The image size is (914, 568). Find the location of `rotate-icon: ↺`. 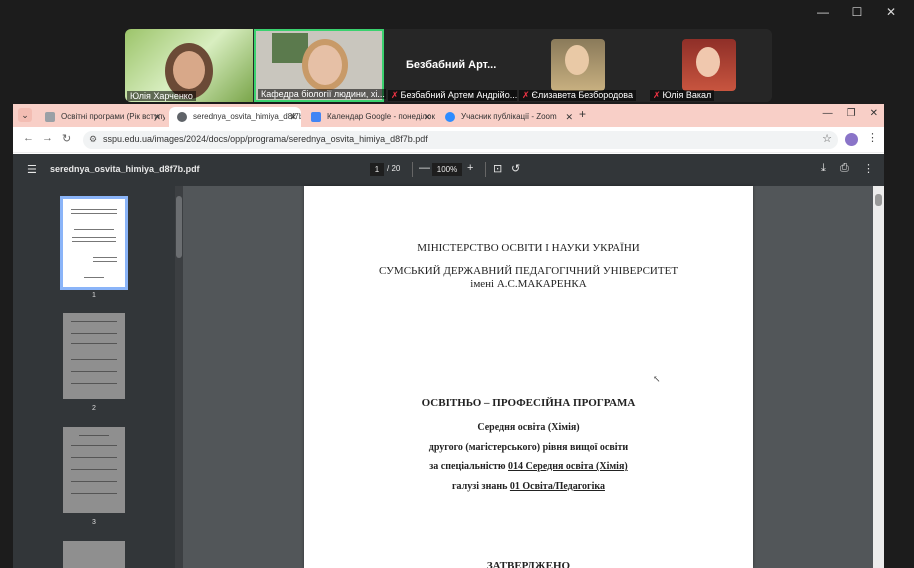

rotate-icon: ↺ is located at coordinates (515, 168).